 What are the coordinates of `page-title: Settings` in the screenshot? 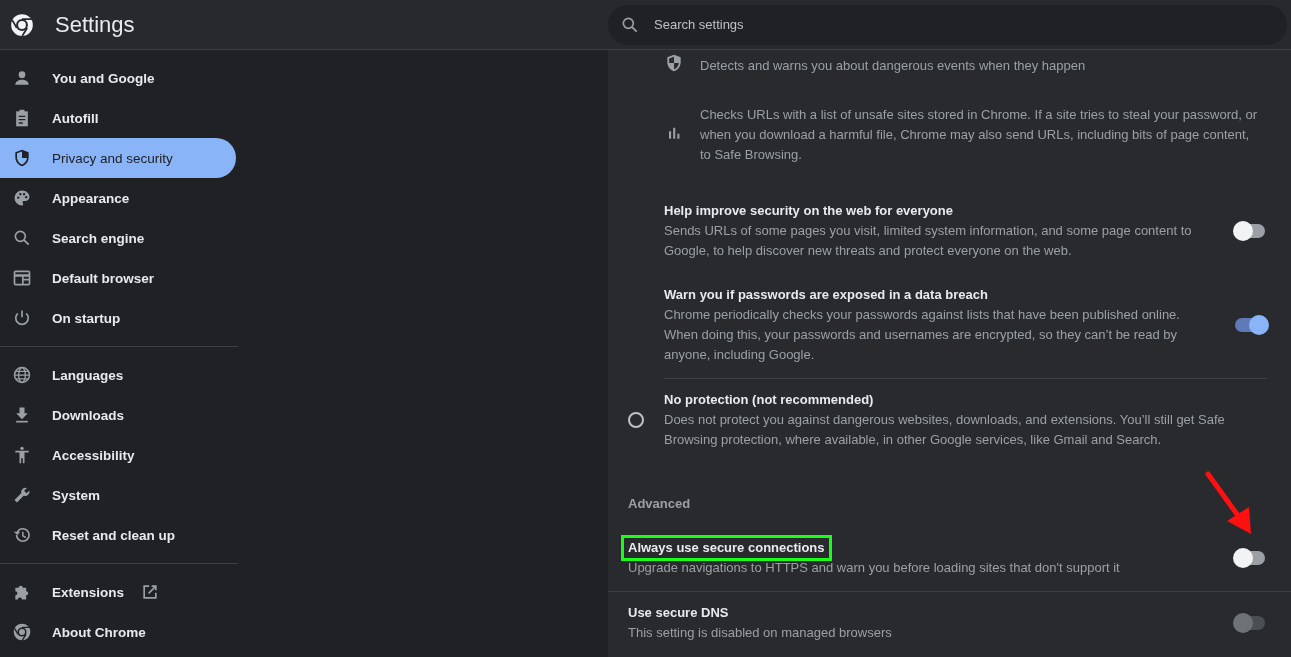 It's located at (95, 24).